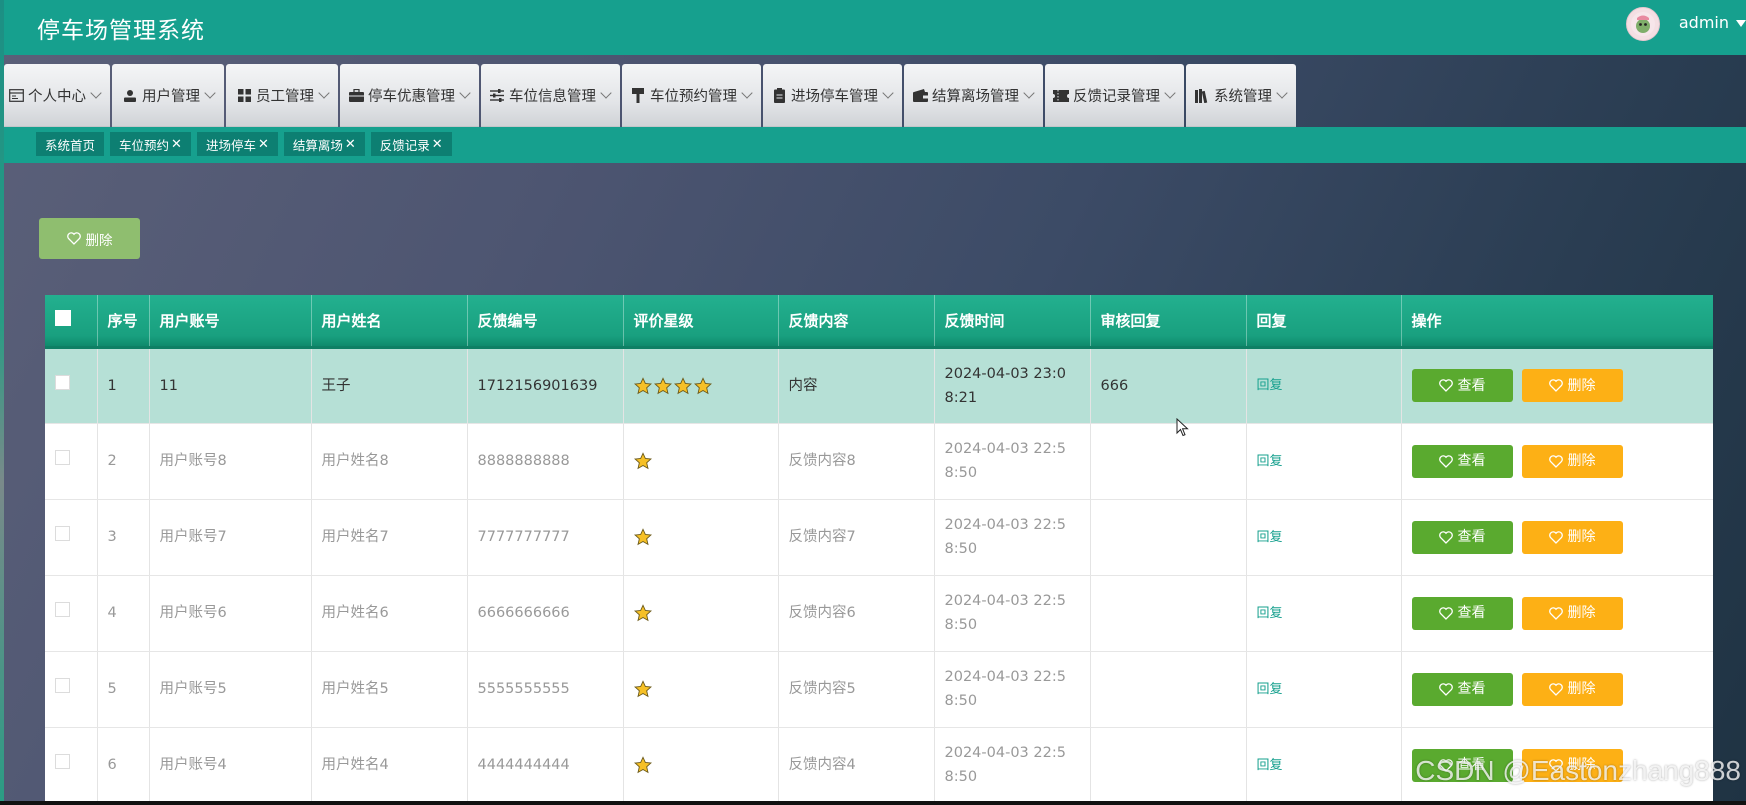 The width and height of the screenshot is (1746, 805). Describe the element at coordinates (123, 461) in the screenshot. I see `cell-index: 2` at that location.